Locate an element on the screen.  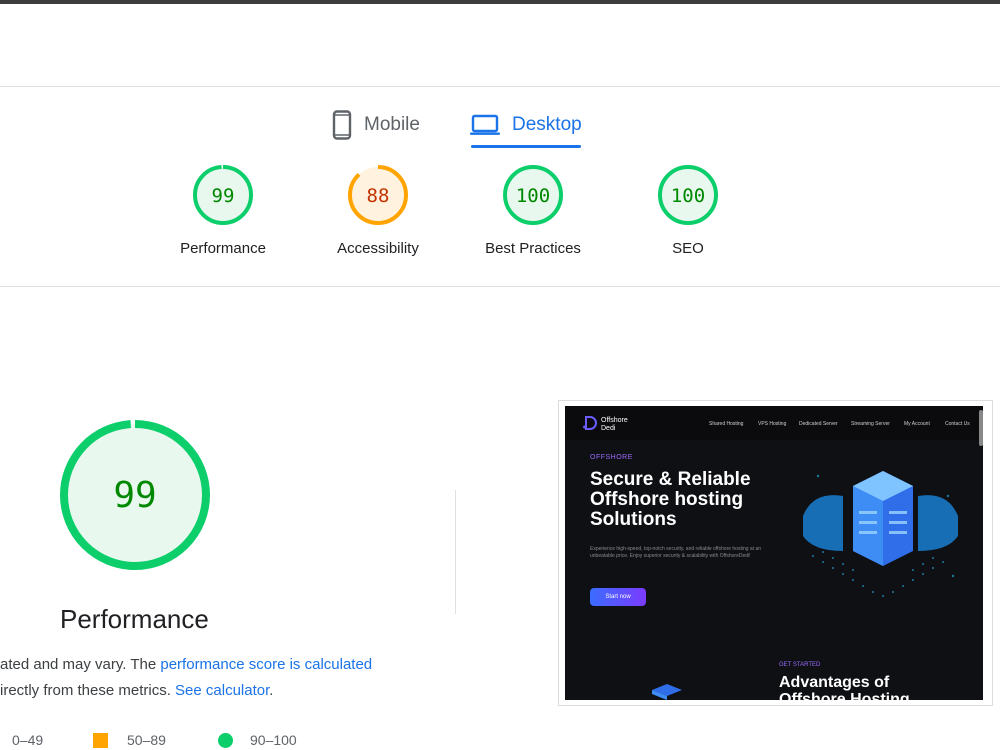
legend-pass-range: 90–100 is located at coordinates (273, 740).